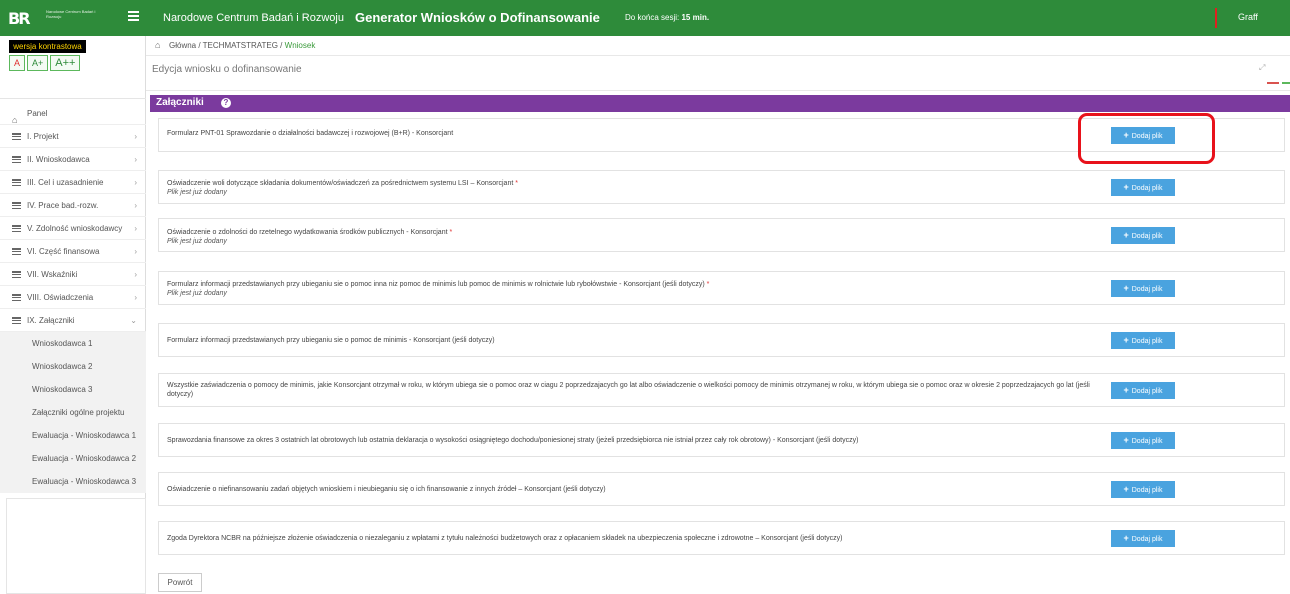 The image size is (1290, 594). I want to click on sidebar-divider, so click(73, 98).